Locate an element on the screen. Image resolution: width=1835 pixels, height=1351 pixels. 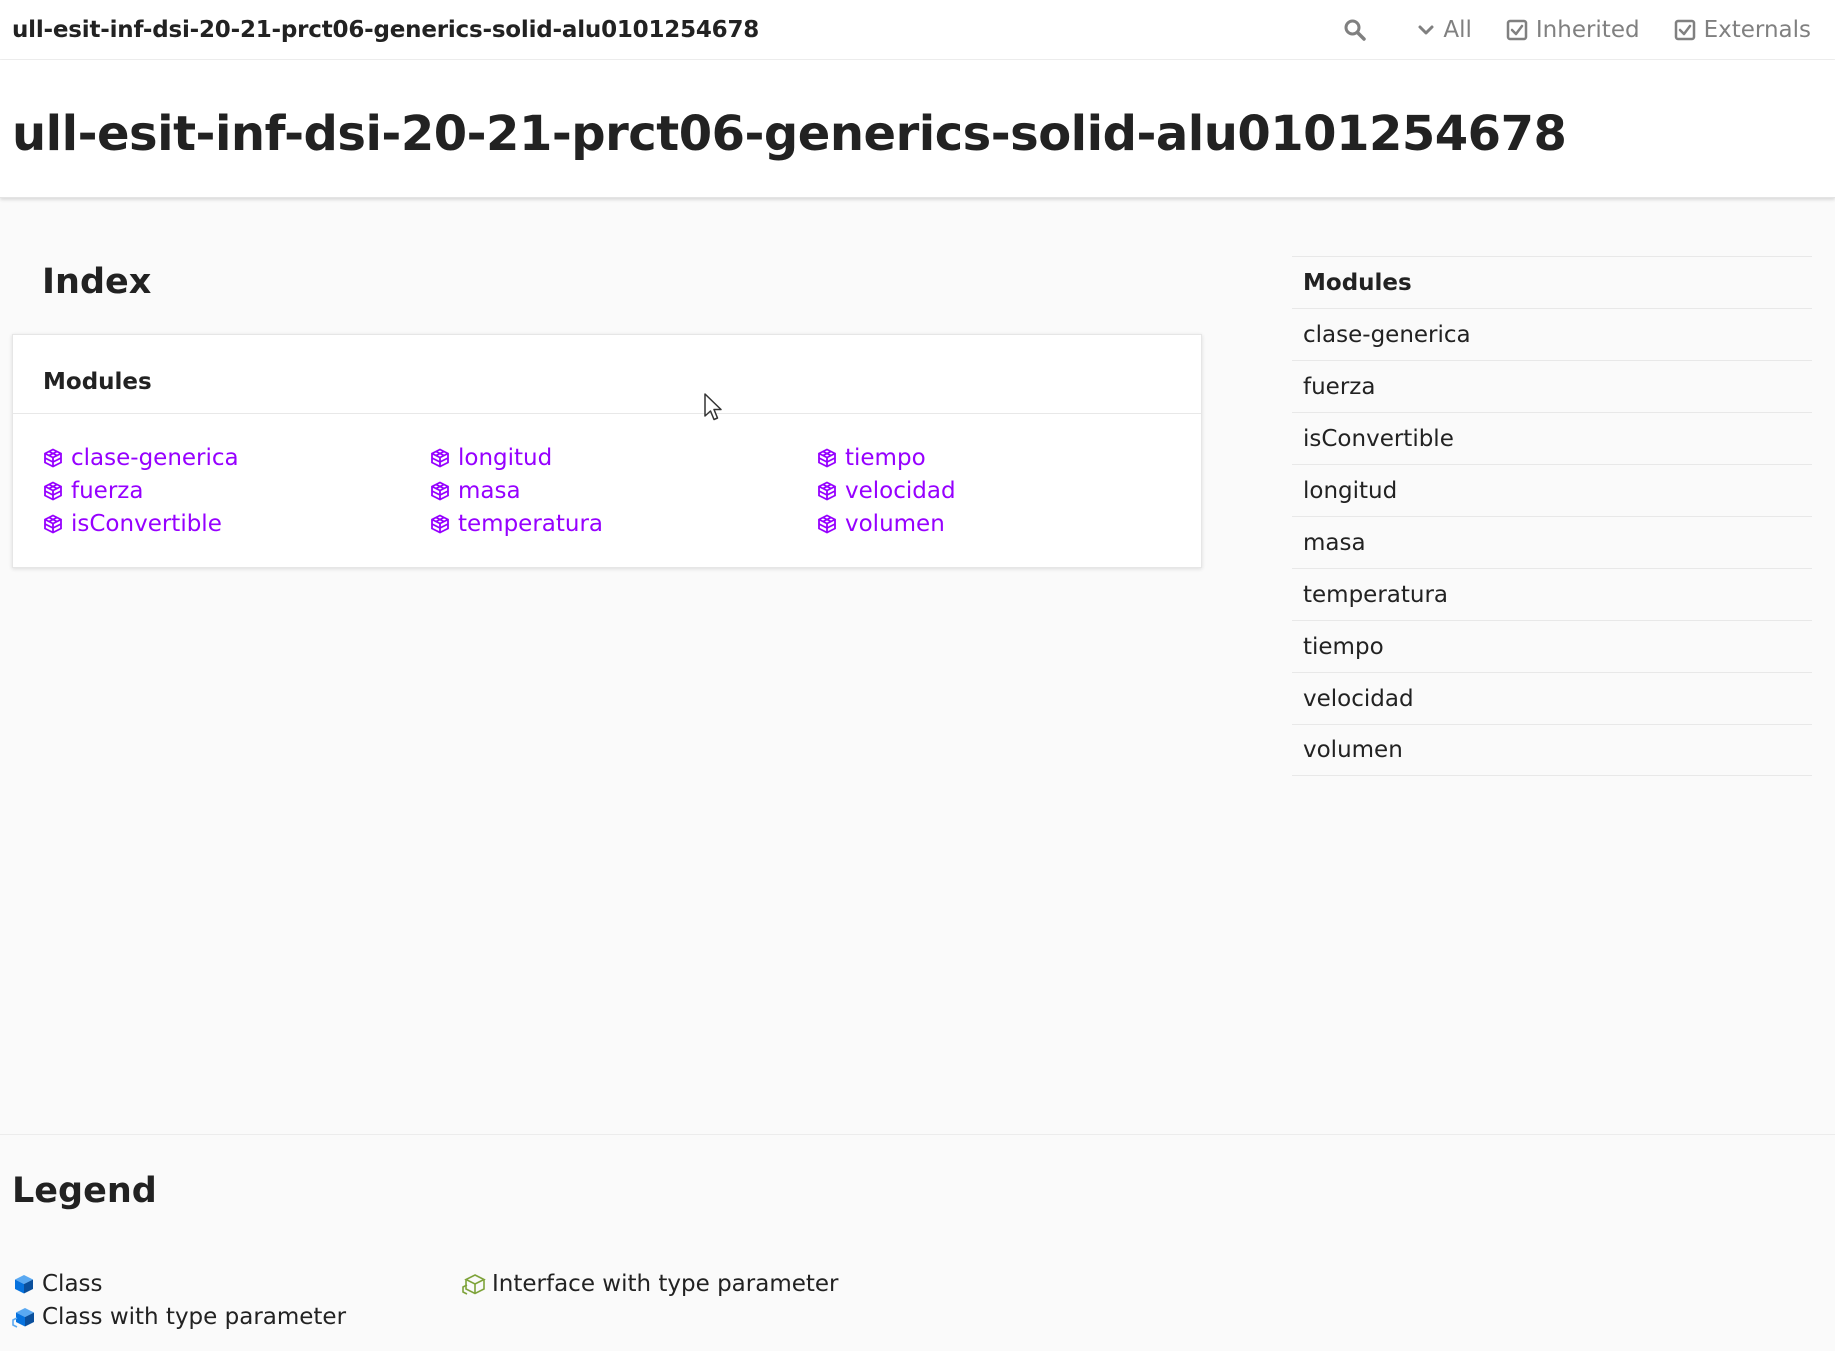
module-link-label: isConvertible is located at coordinates (146, 523).